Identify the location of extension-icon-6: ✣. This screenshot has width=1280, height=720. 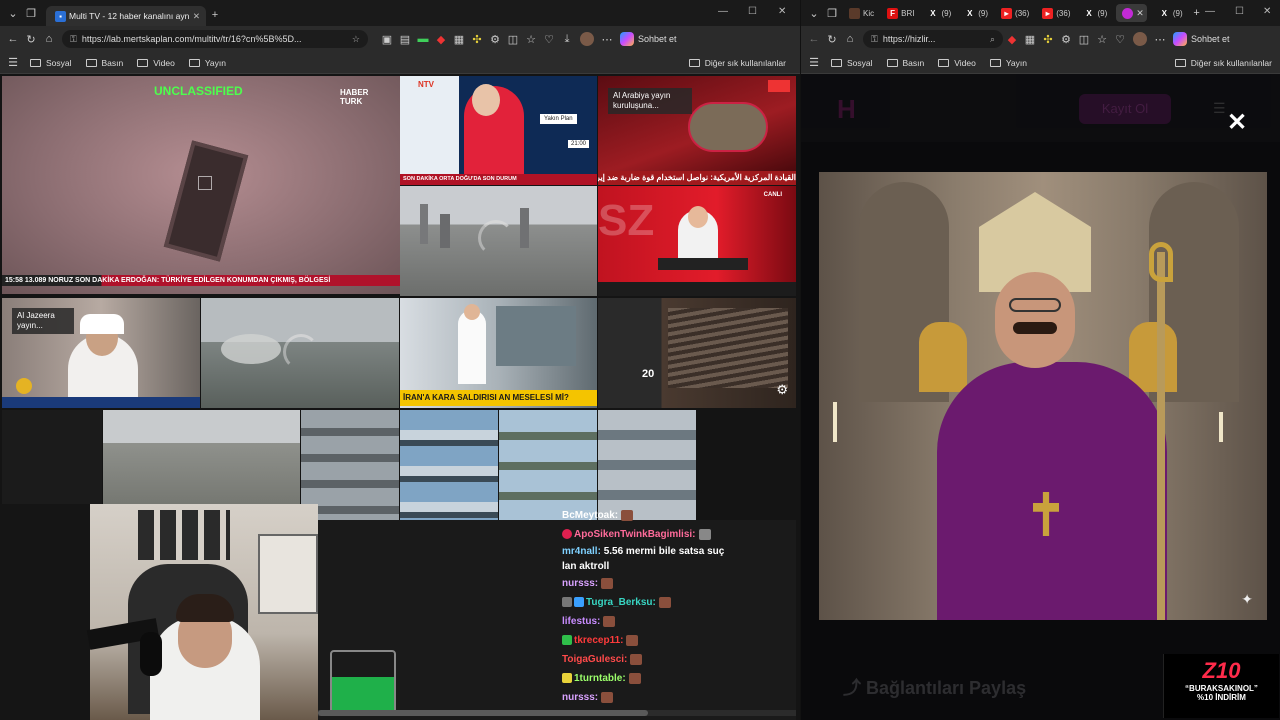
(477, 39).